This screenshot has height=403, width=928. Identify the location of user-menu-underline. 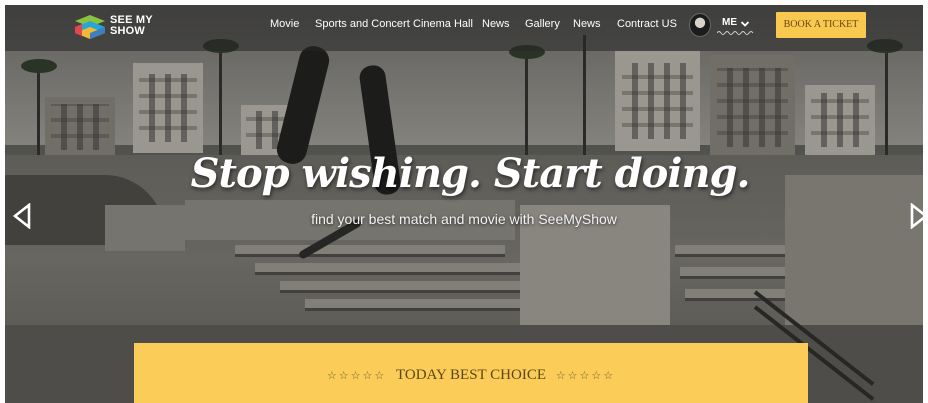
(735, 33).